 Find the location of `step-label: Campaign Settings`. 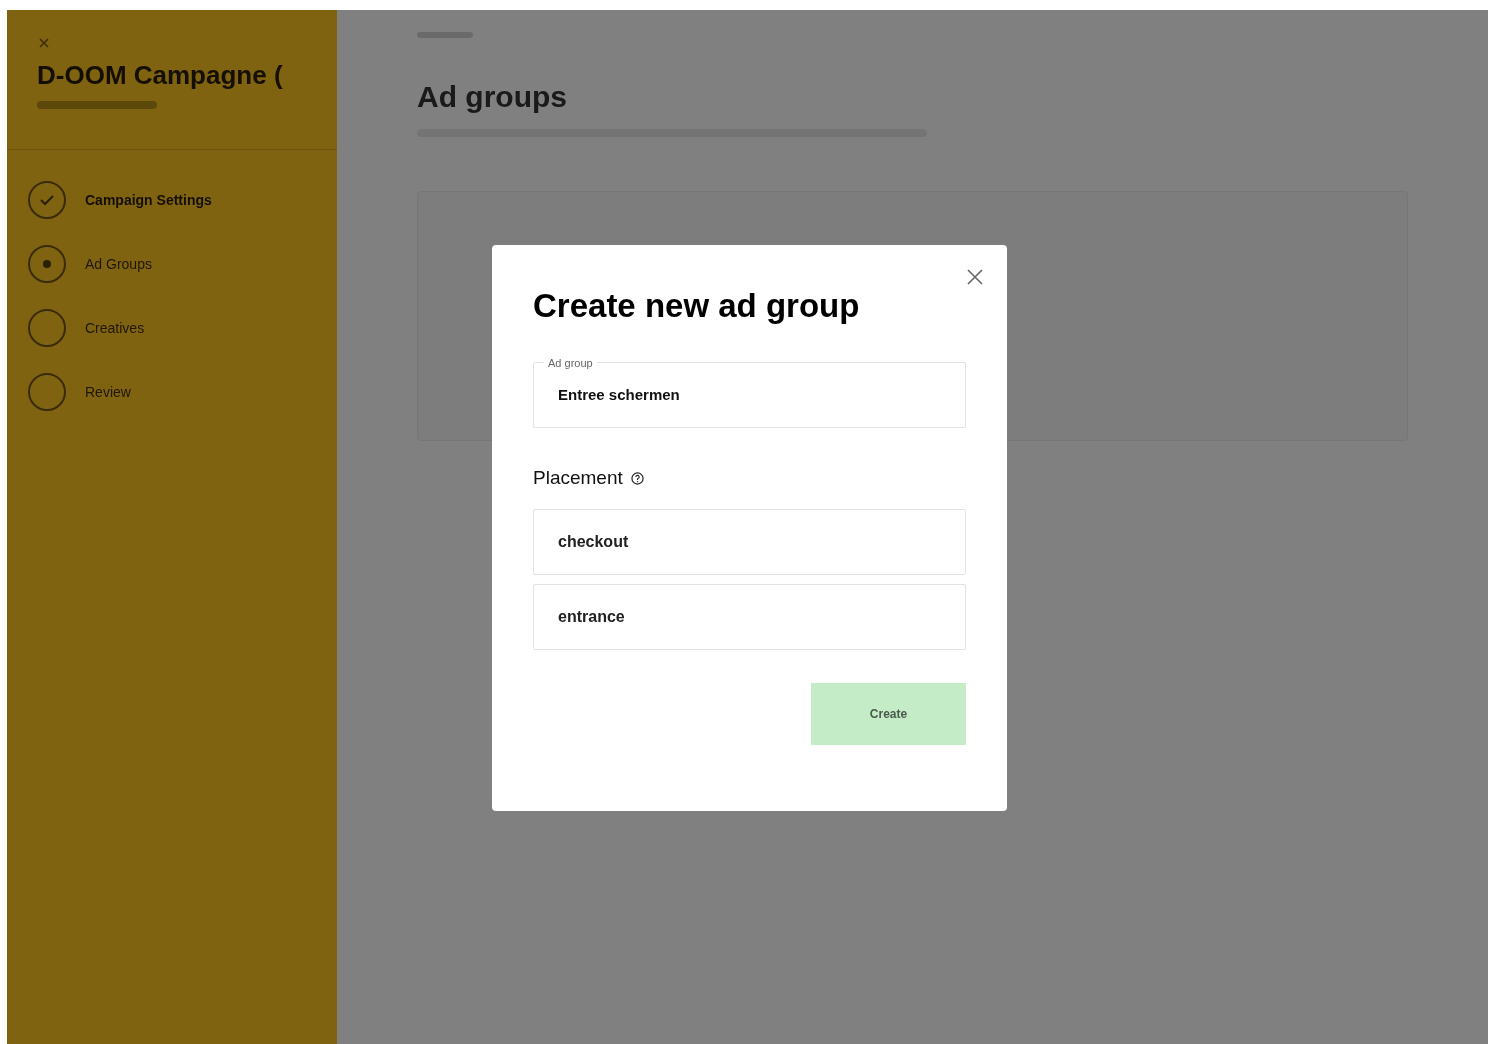

step-label: Campaign Settings is located at coordinates (148, 200).